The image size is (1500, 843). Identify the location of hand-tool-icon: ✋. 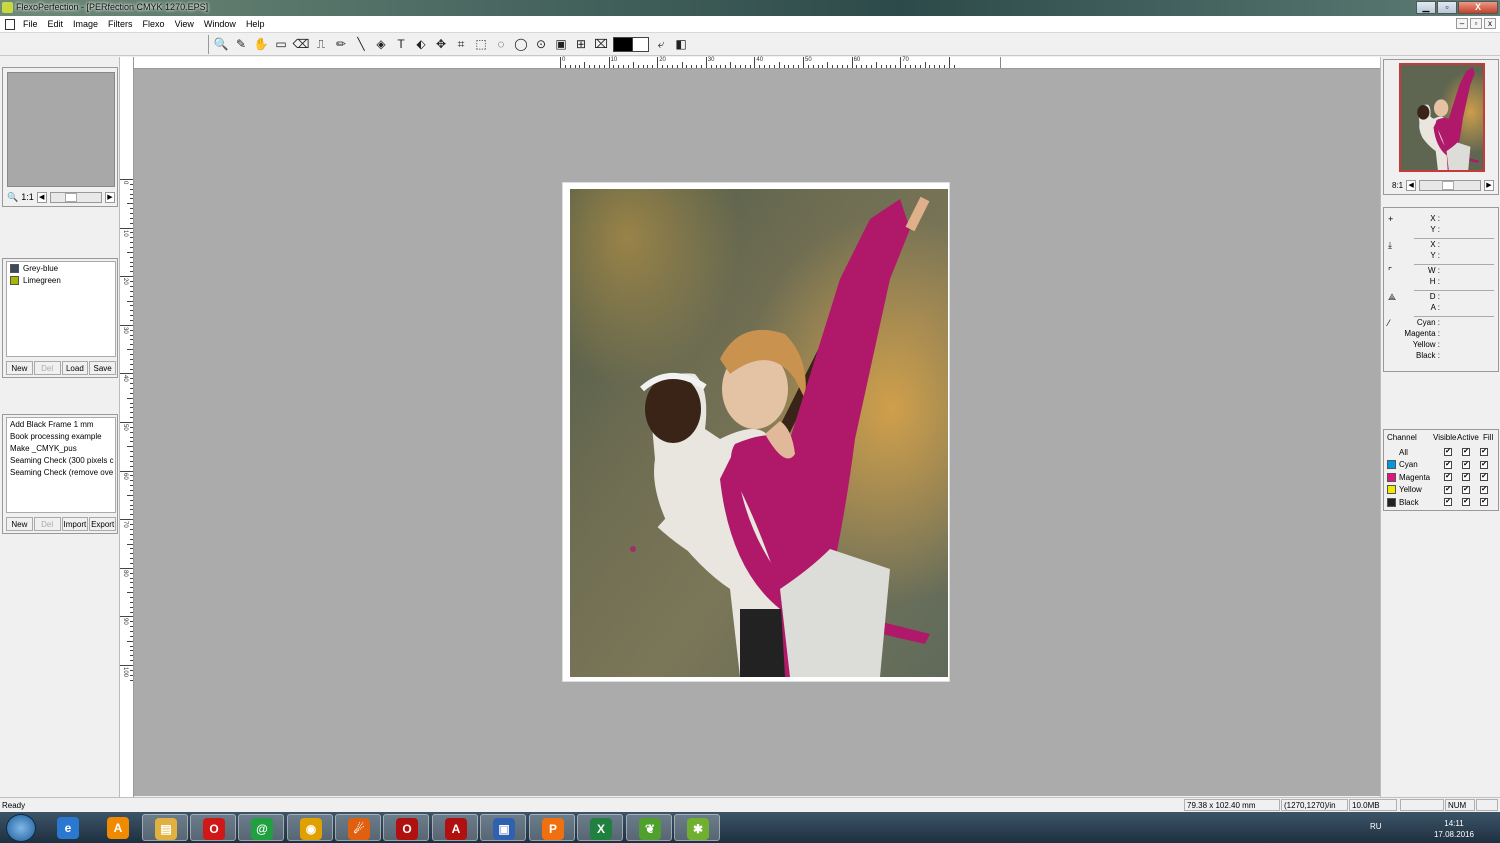
(261, 44).